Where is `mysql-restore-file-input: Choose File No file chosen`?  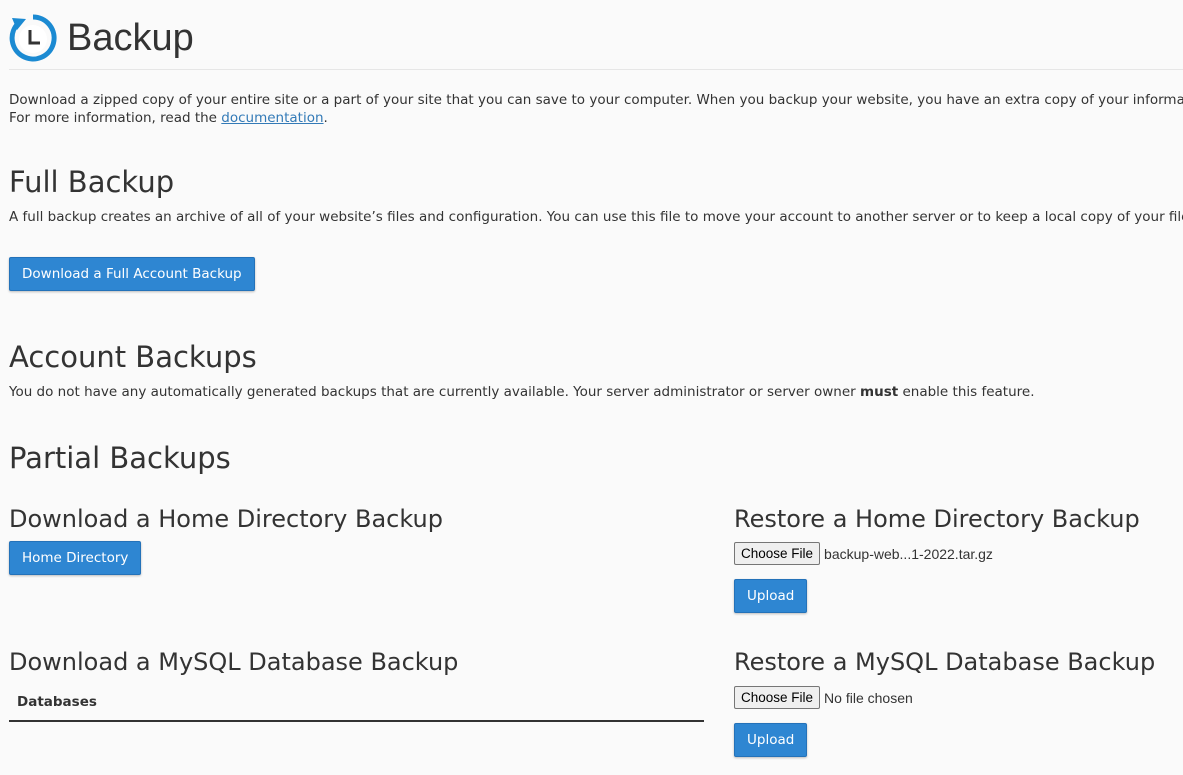 mysql-restore-file-input: Choose File No file chosen is located at coordinates (823, 697).